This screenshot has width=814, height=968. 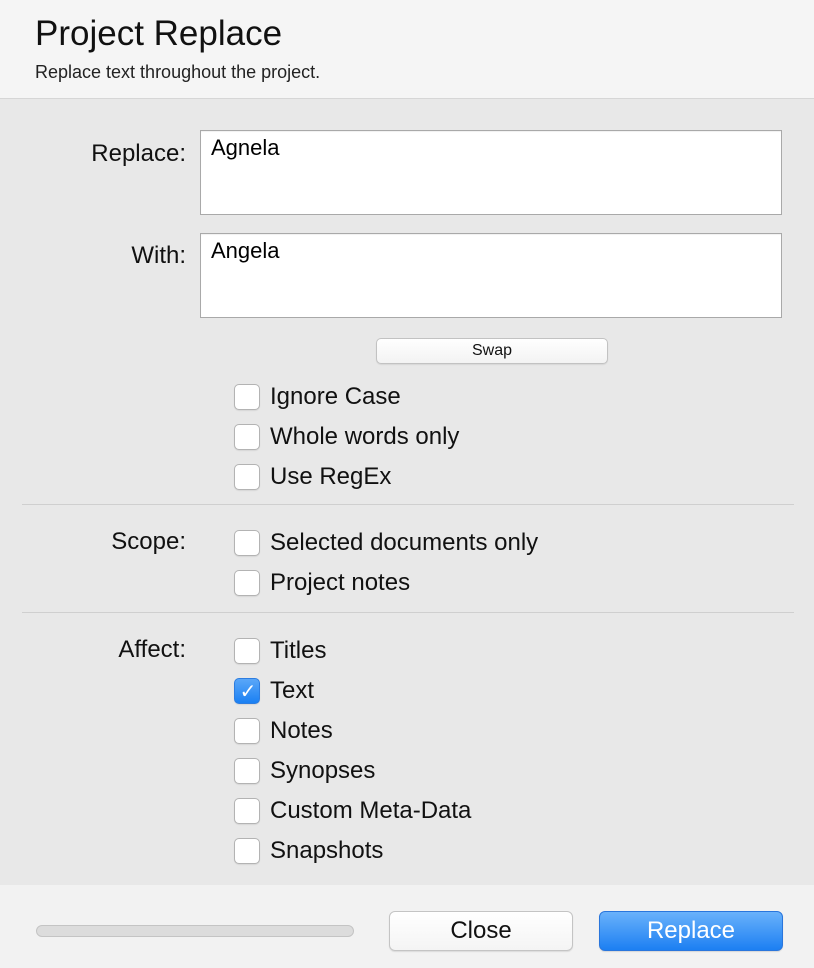 I want to click on option-label: Ignore Case, so click(x=335, y=396).